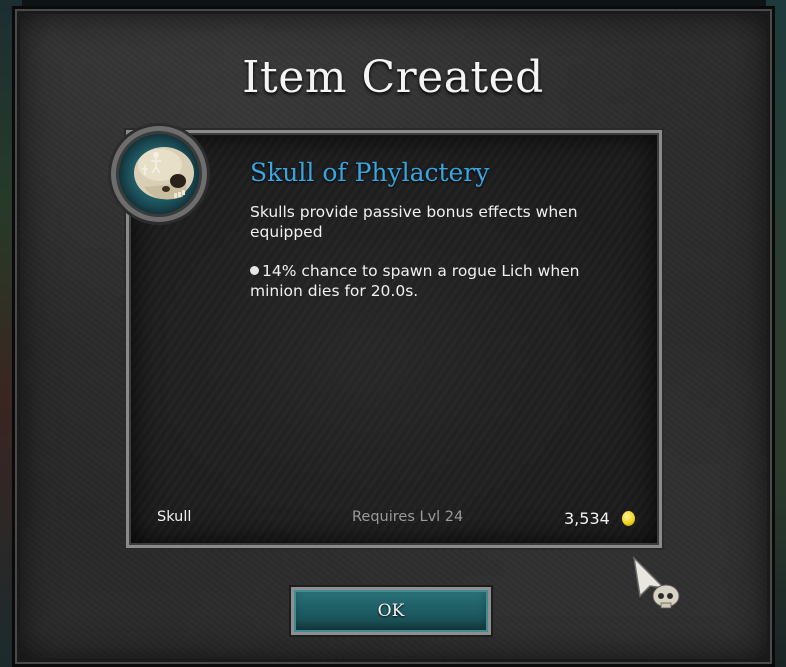  What do you see at coordinates (159, 174) in the screenshot?
I see `skull-icon` at bounding box center [159, 174].